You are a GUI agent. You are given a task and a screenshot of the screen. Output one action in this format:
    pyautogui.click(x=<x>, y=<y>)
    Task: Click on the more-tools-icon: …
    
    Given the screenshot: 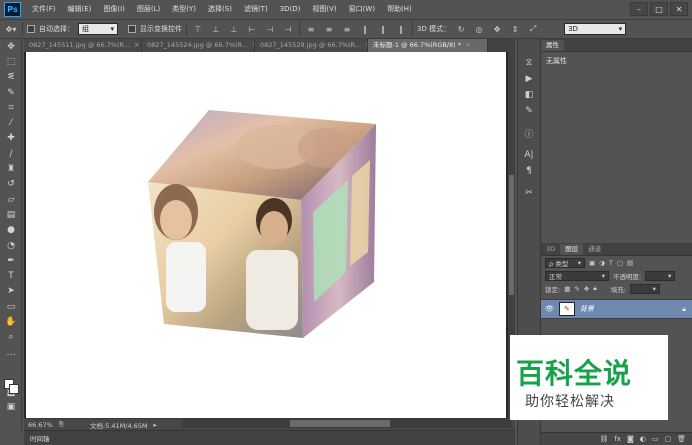 What is the action you would take?
    pyautogui.click(x=11, y=352)
    